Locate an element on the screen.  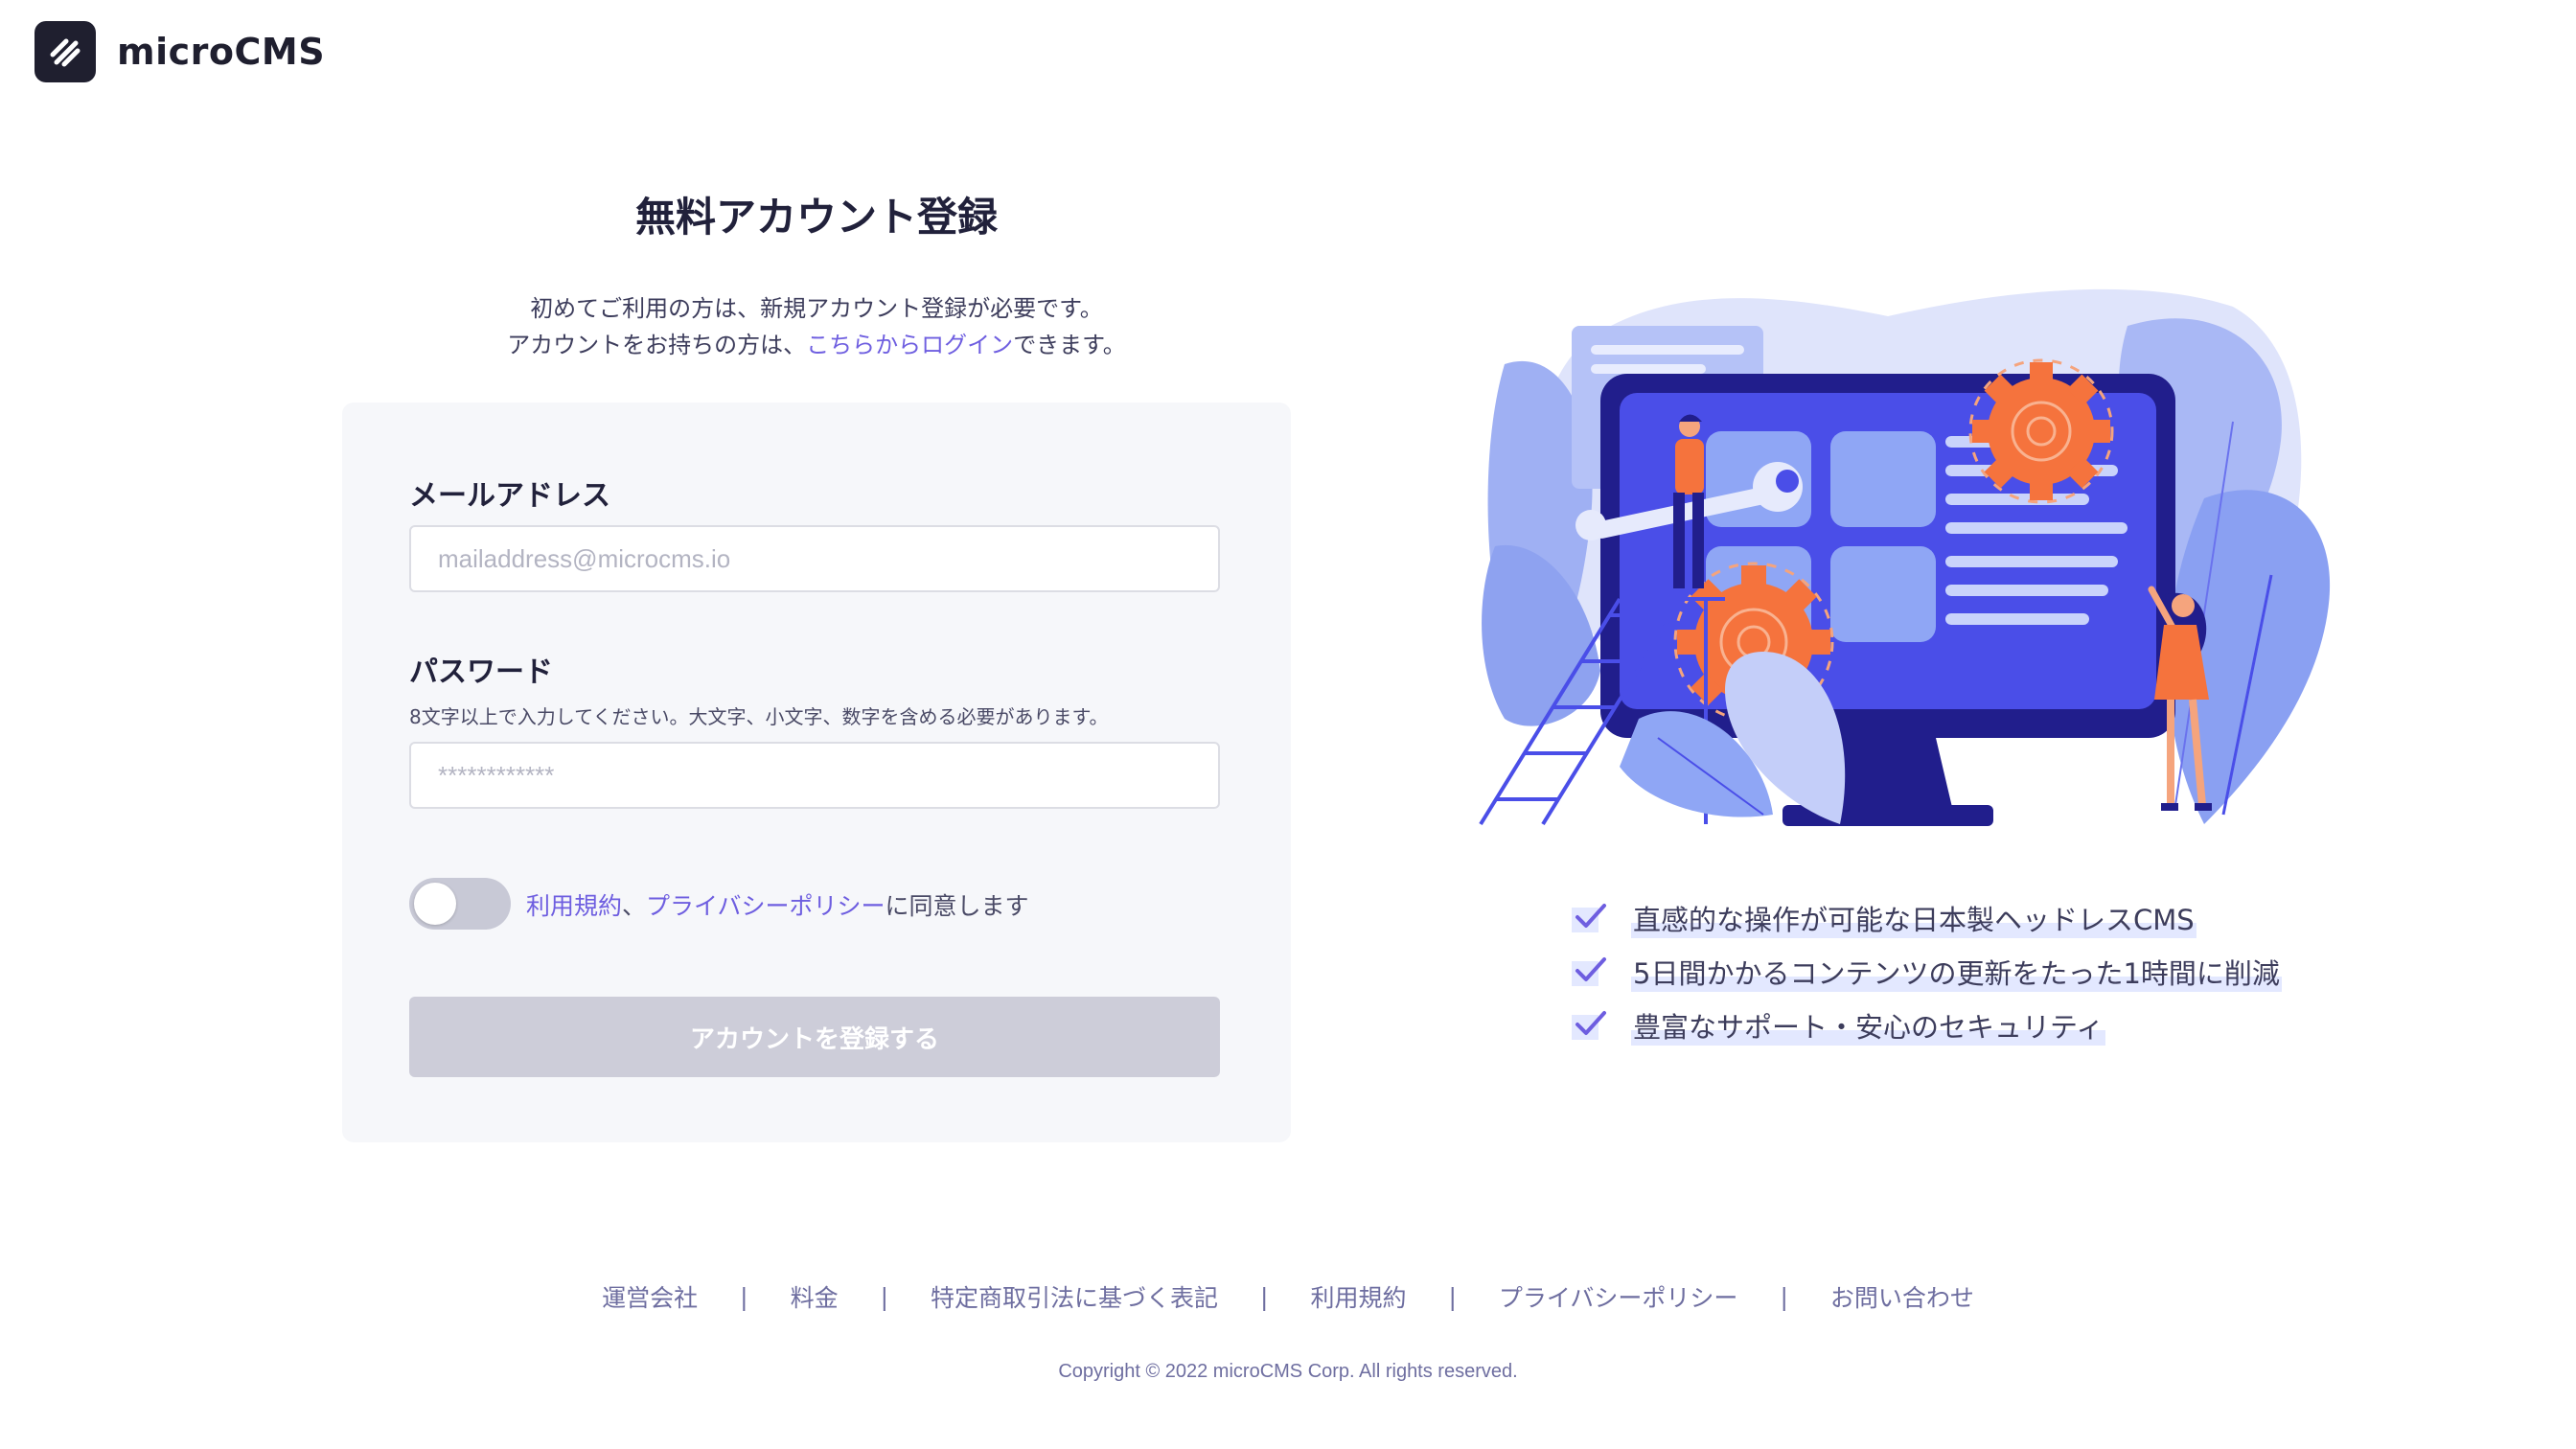
consent-toggle is located at coordinates (460, 904).